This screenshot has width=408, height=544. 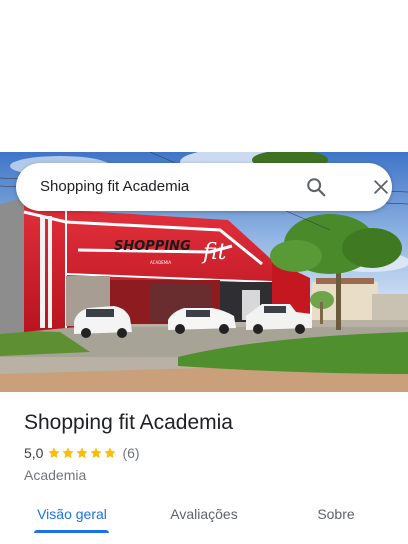 I want to click on place-title: Shopping fit Academia, so click(x=128, y=422).